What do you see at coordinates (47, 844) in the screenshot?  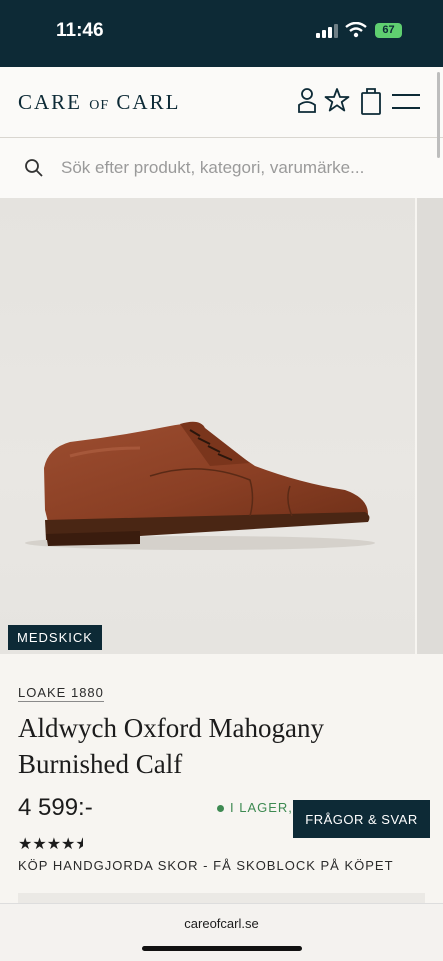 I see `rating-full-stars: ★★★★` at bounding box center [47, 844].